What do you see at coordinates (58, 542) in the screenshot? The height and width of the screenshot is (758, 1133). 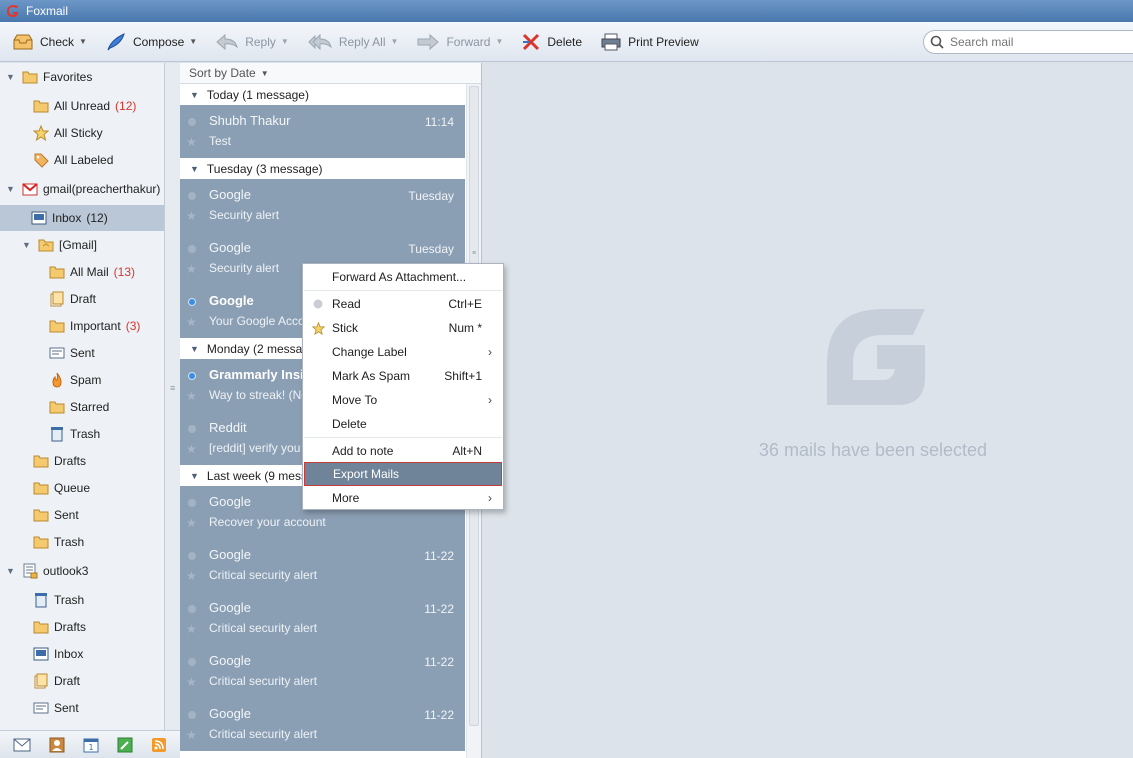 I see `sidebar-item-trash-folder: Trash` at bounding box center [58, 542].